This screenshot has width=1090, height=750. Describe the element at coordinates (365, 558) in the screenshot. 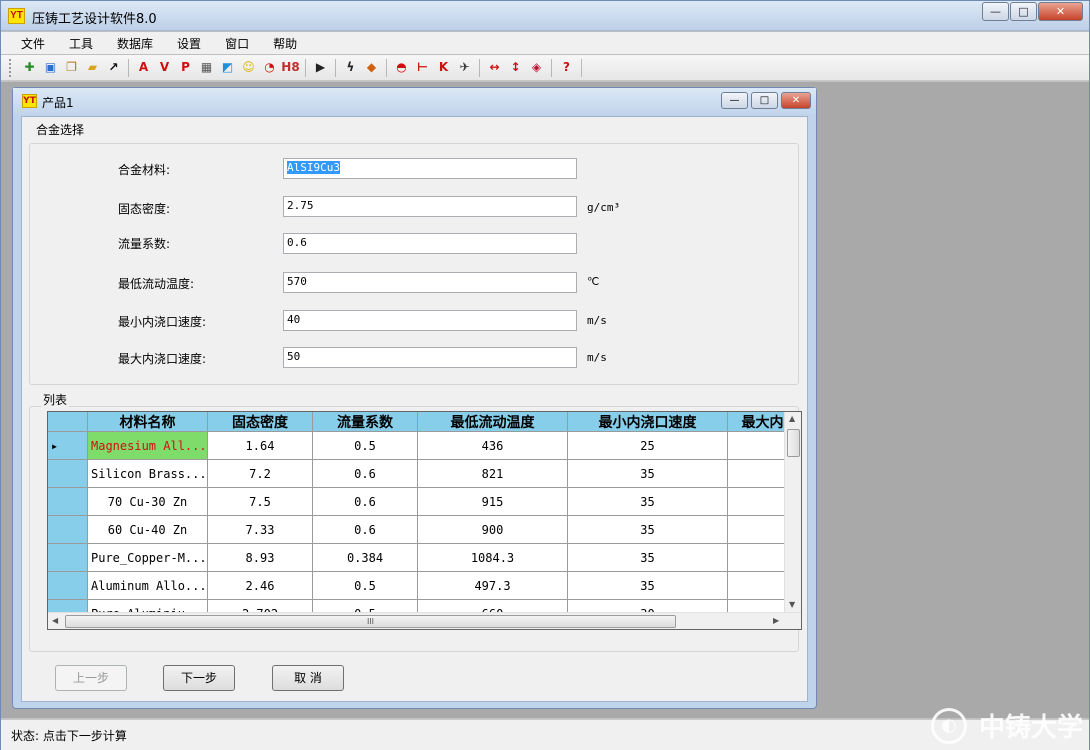

I see `grid-cell: 0.384` at that location.